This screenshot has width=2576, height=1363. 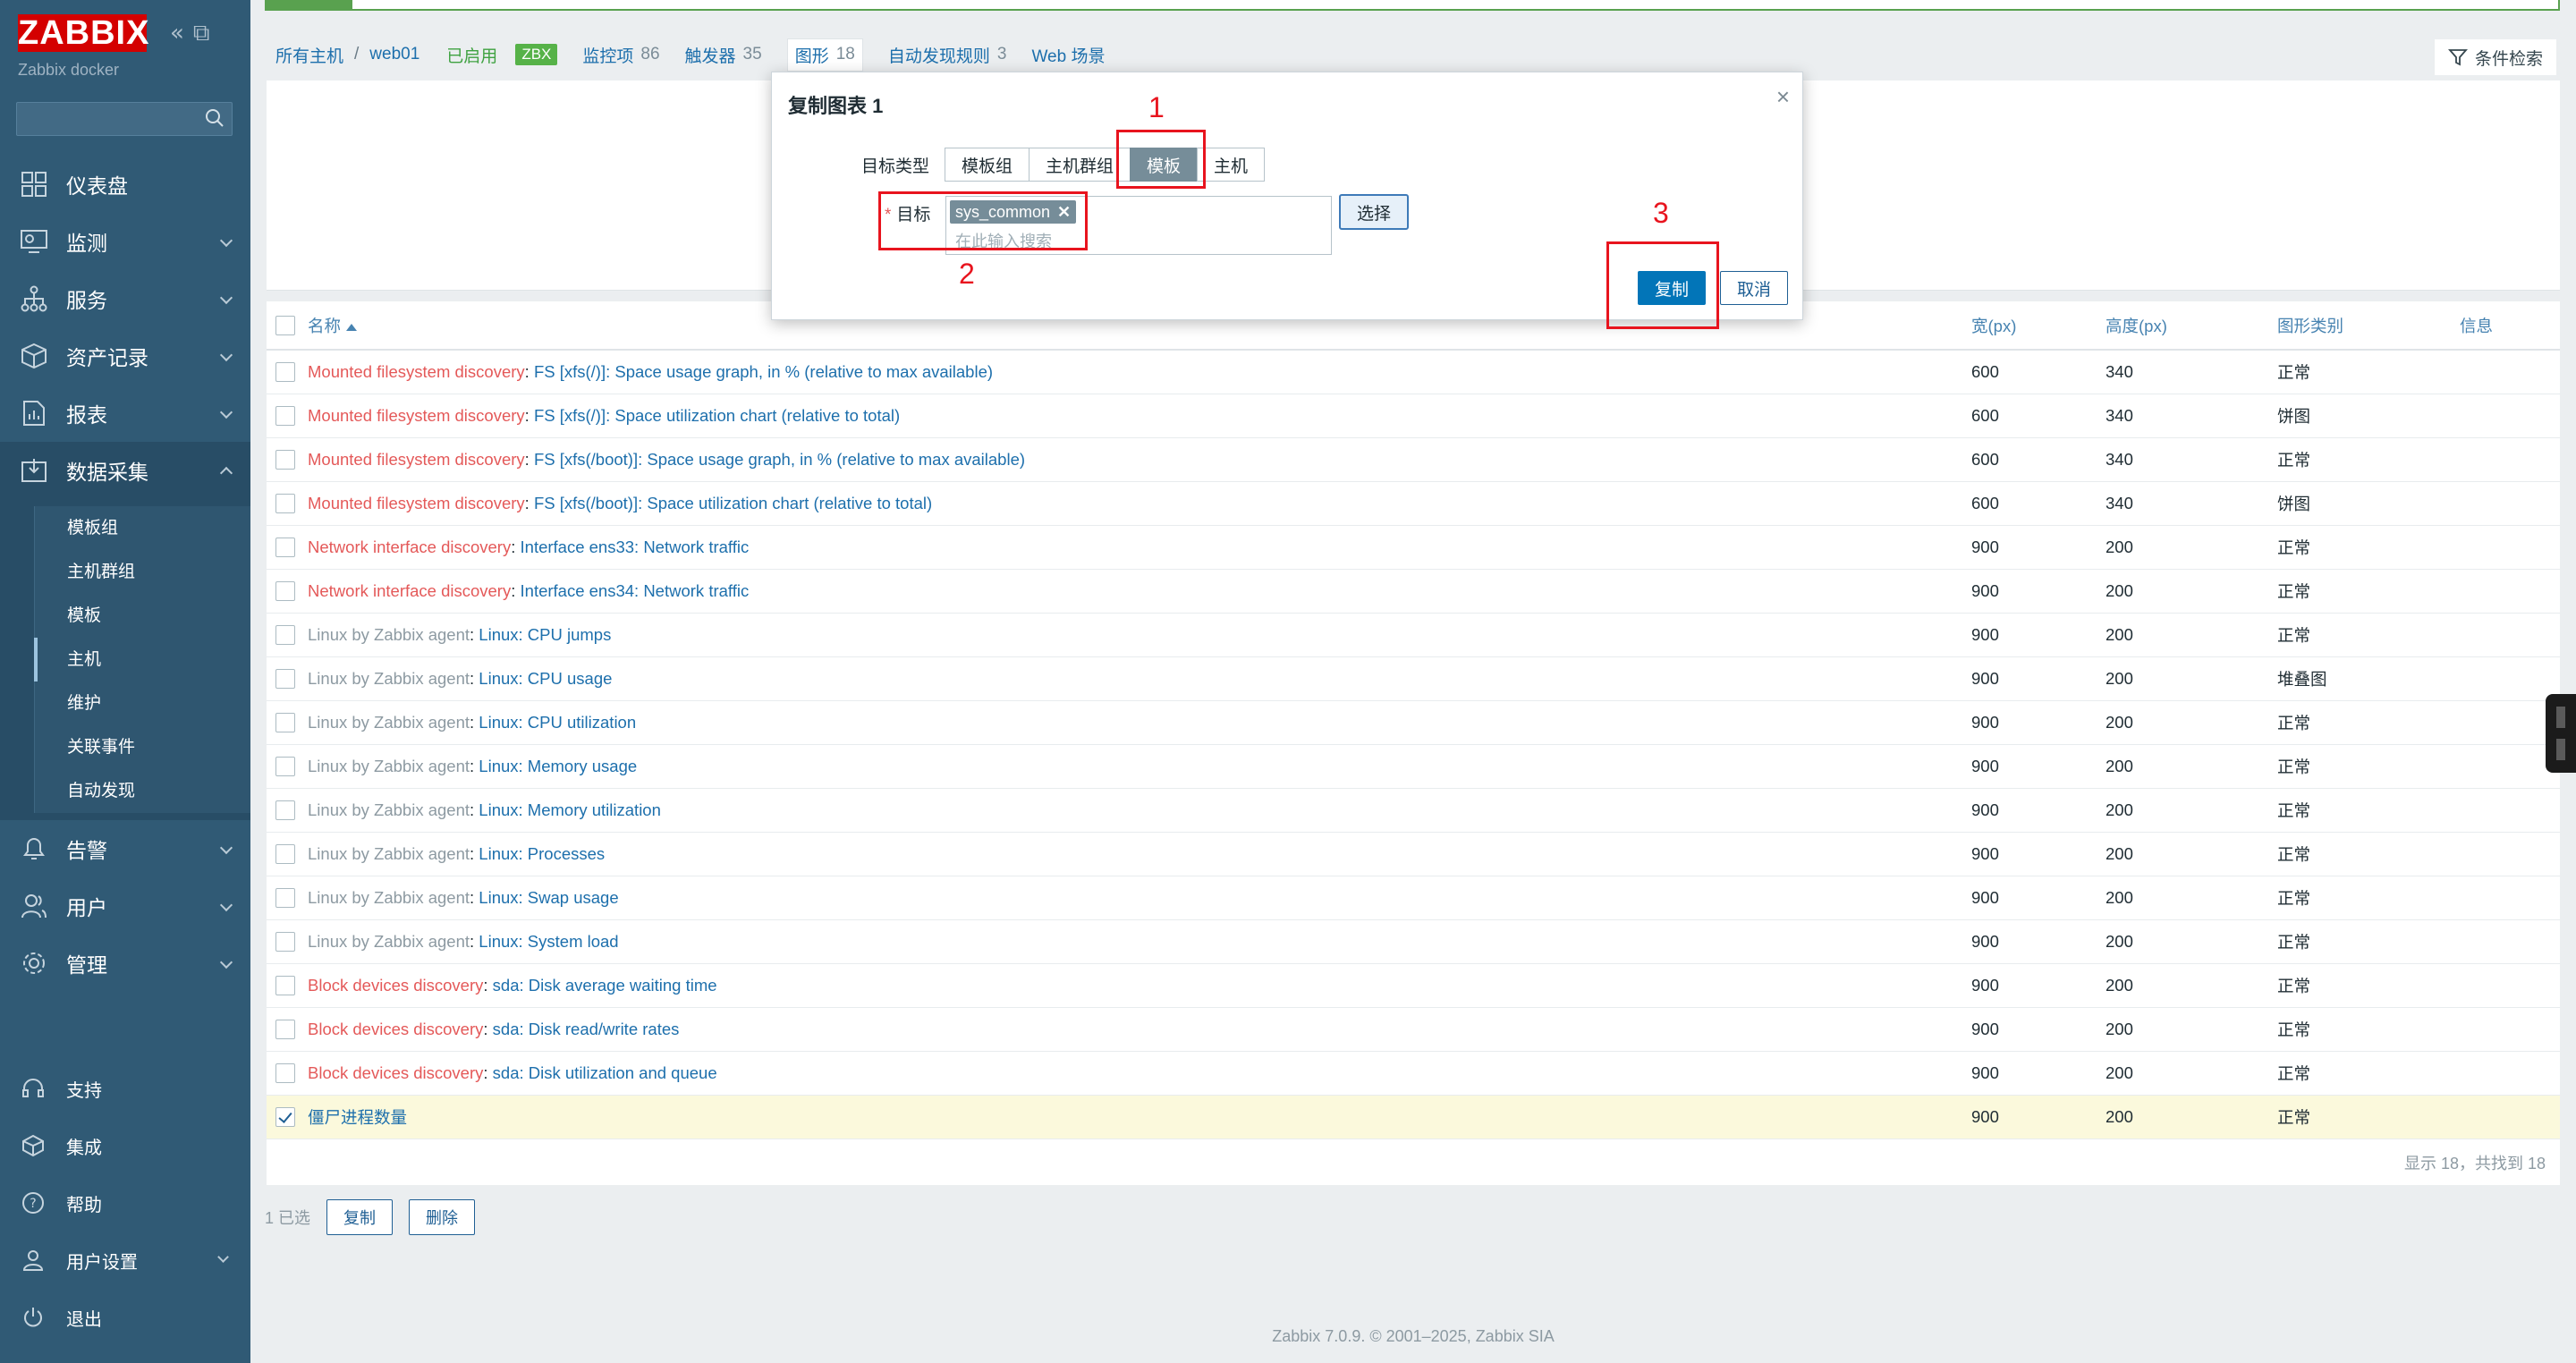 What do you see at coordinates (1080, 165) in the screenshot?
I see `target-type-host-groups: 主机群组` at bounding box center [1080, 165].